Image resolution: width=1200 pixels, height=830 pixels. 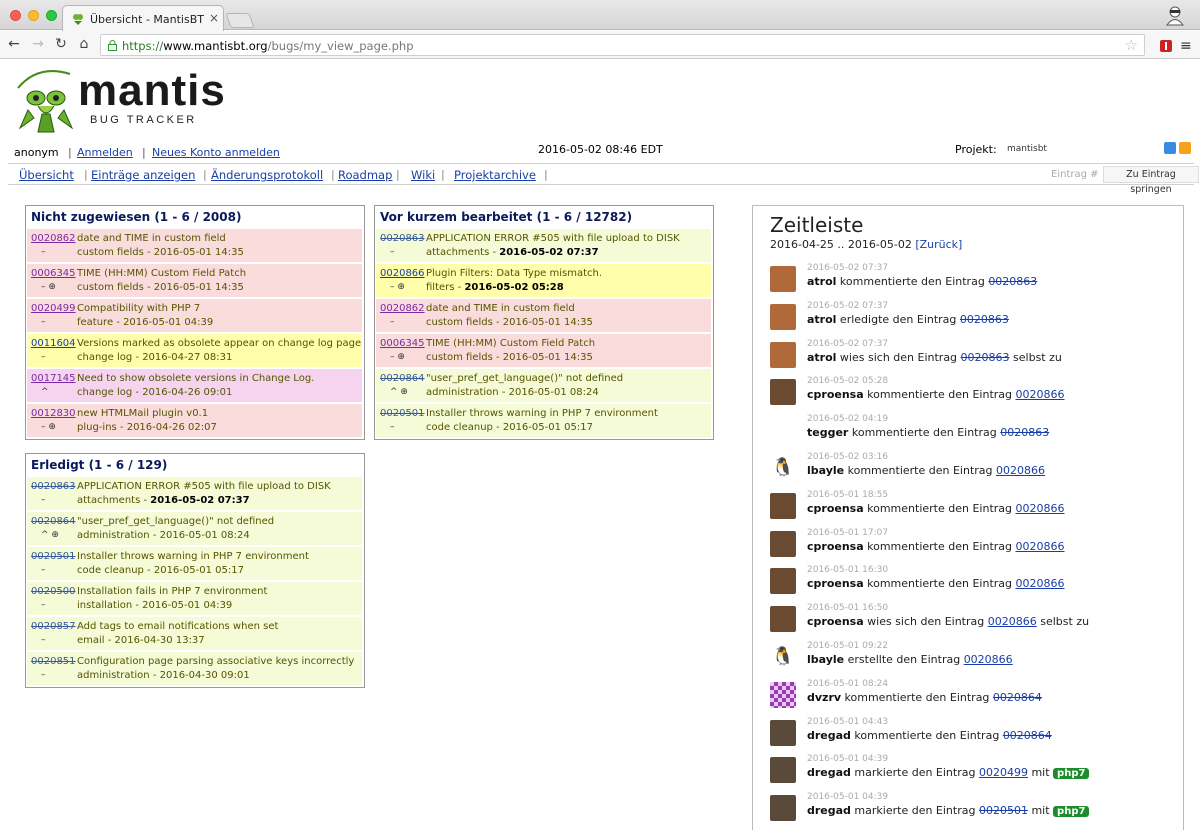 I want to click on zoom-window-button, so click(x=51, y=15).